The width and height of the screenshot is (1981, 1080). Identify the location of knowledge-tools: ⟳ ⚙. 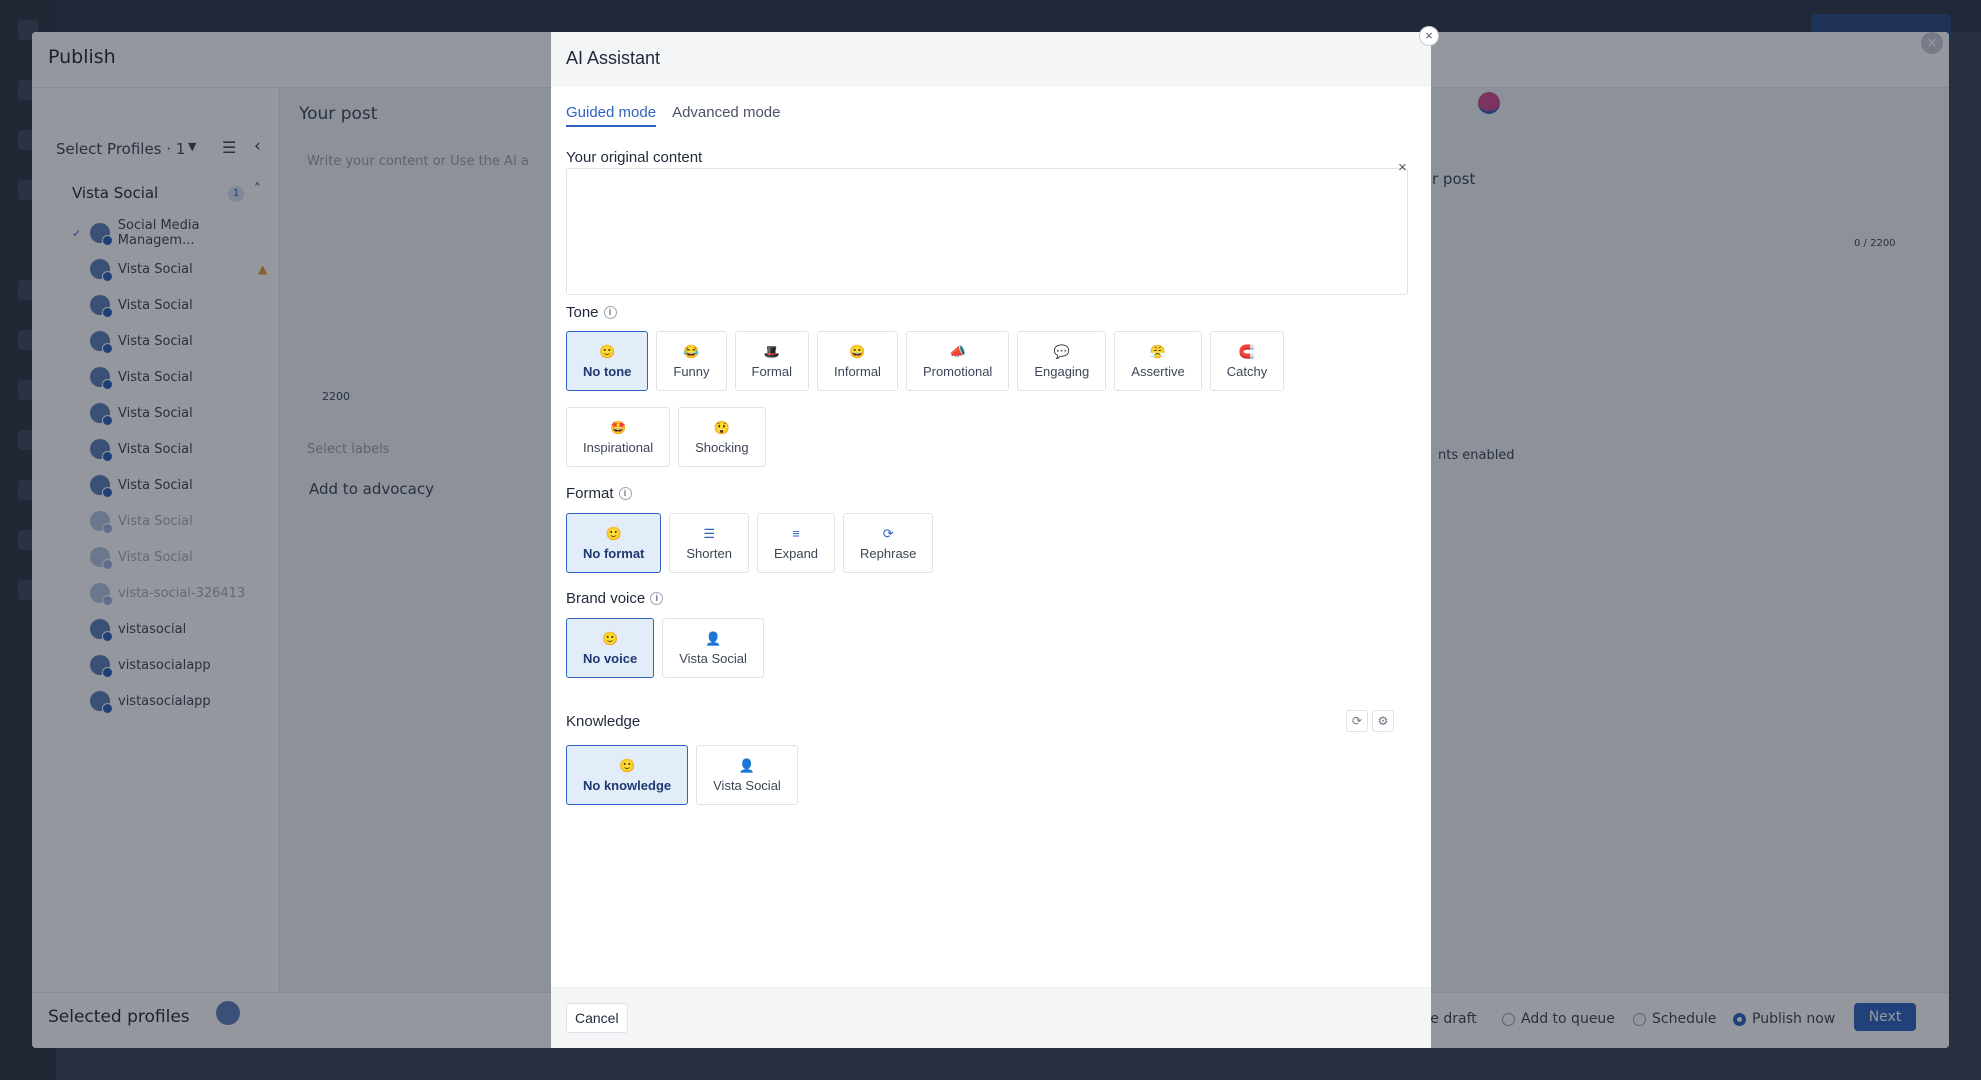
(1370, 721).